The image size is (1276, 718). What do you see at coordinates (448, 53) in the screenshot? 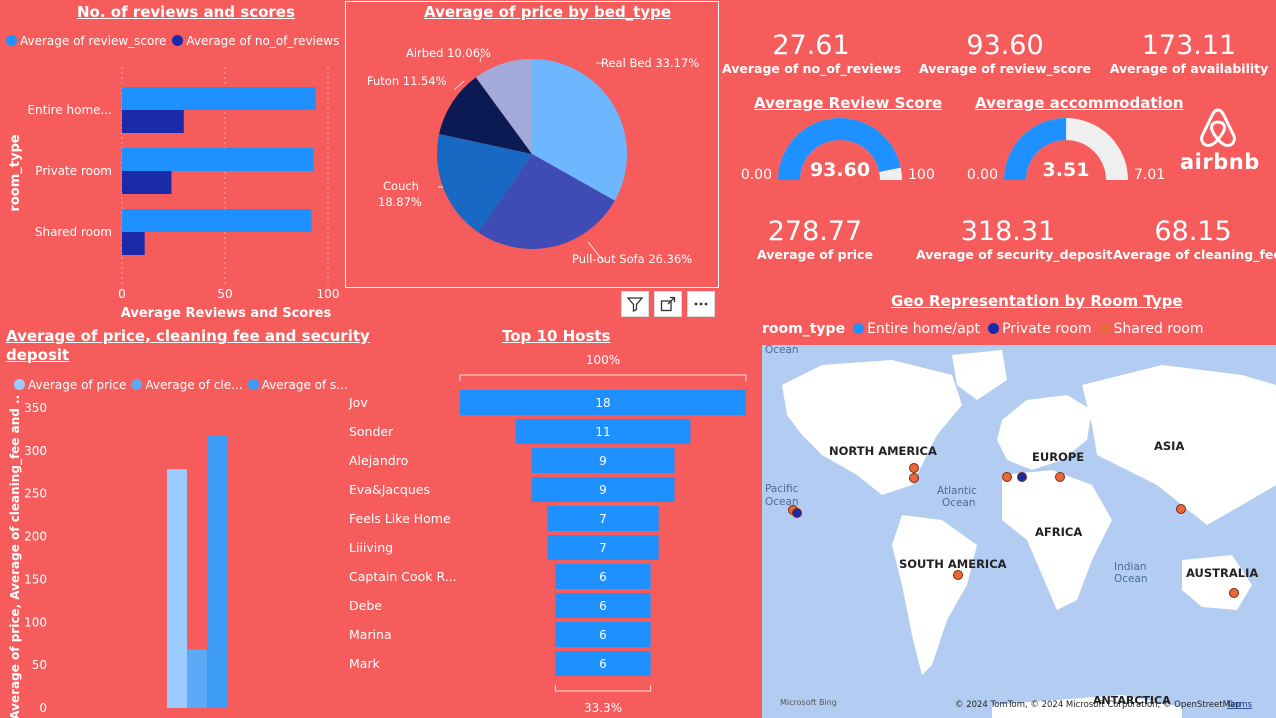
I see `pie-label: Airbed 10.06%` at bounding box center [448, 53].